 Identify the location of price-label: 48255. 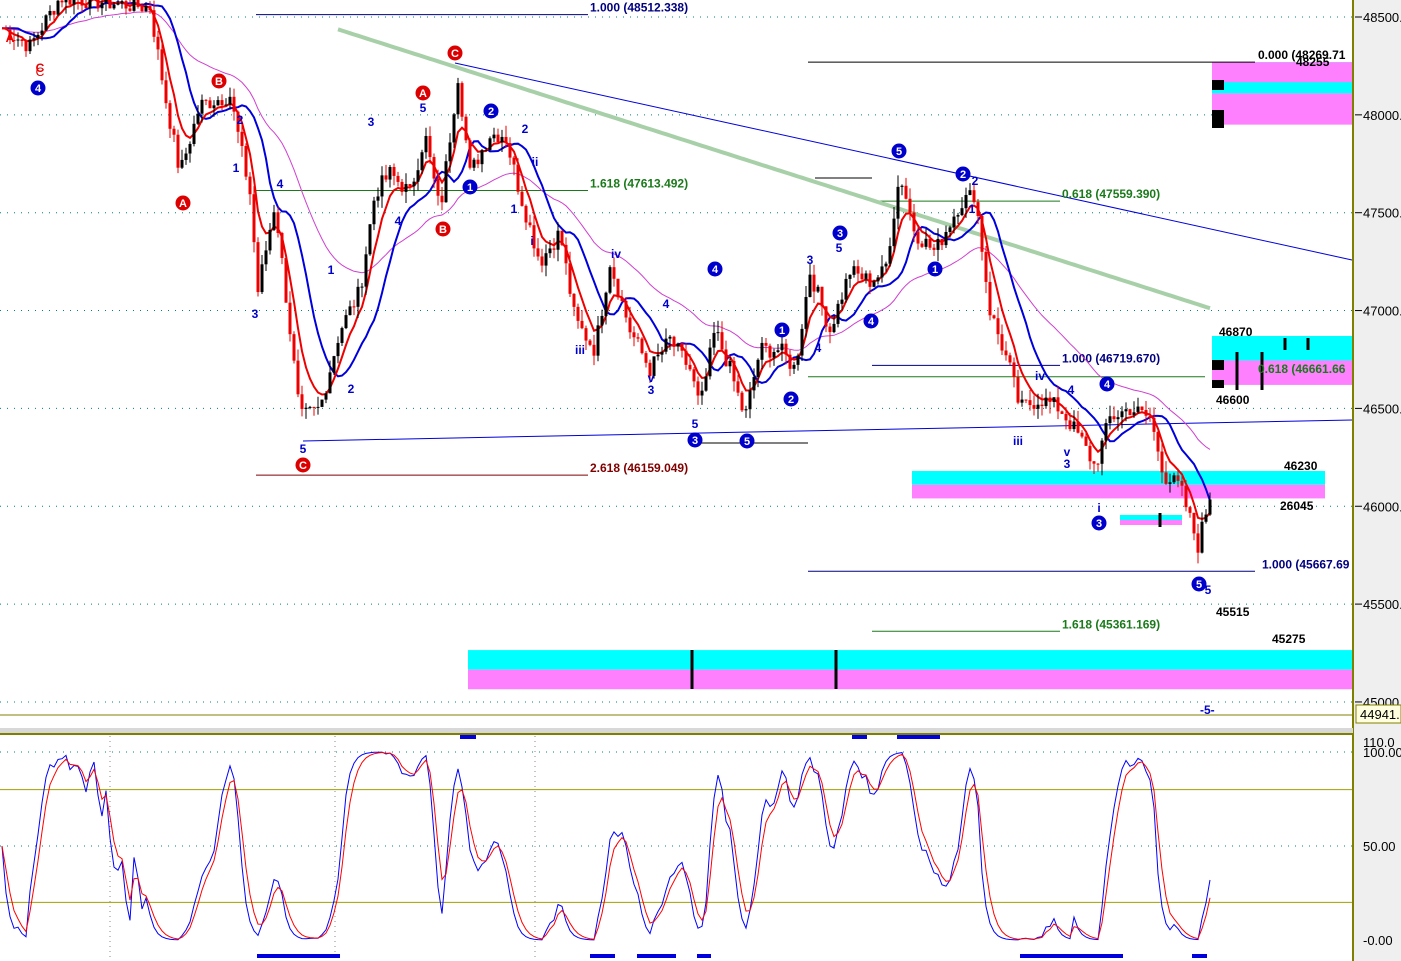
(1313, 62).